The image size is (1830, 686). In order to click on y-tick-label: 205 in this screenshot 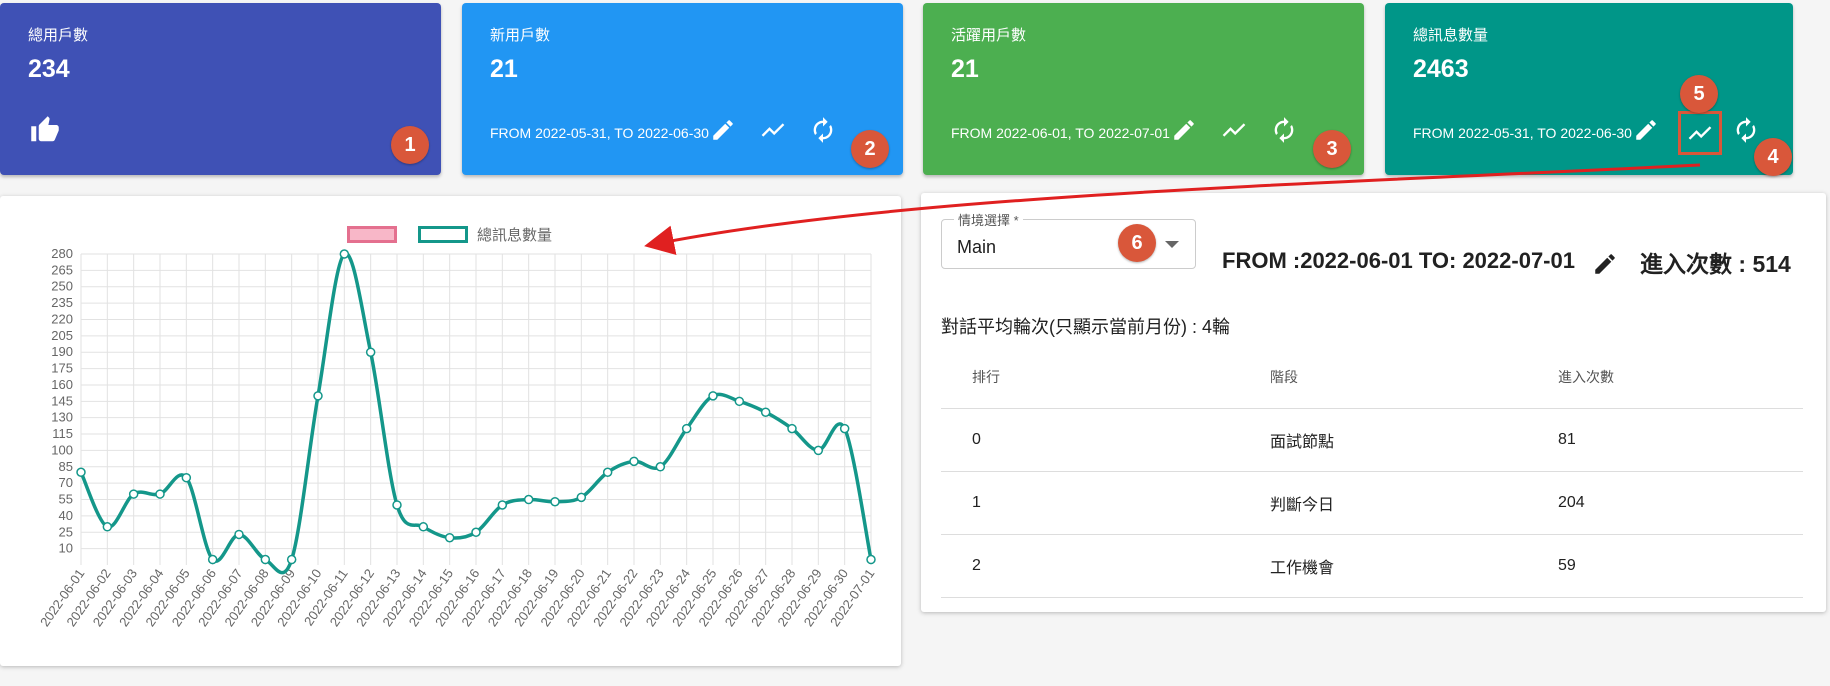, I will do `click(62, 335)`.